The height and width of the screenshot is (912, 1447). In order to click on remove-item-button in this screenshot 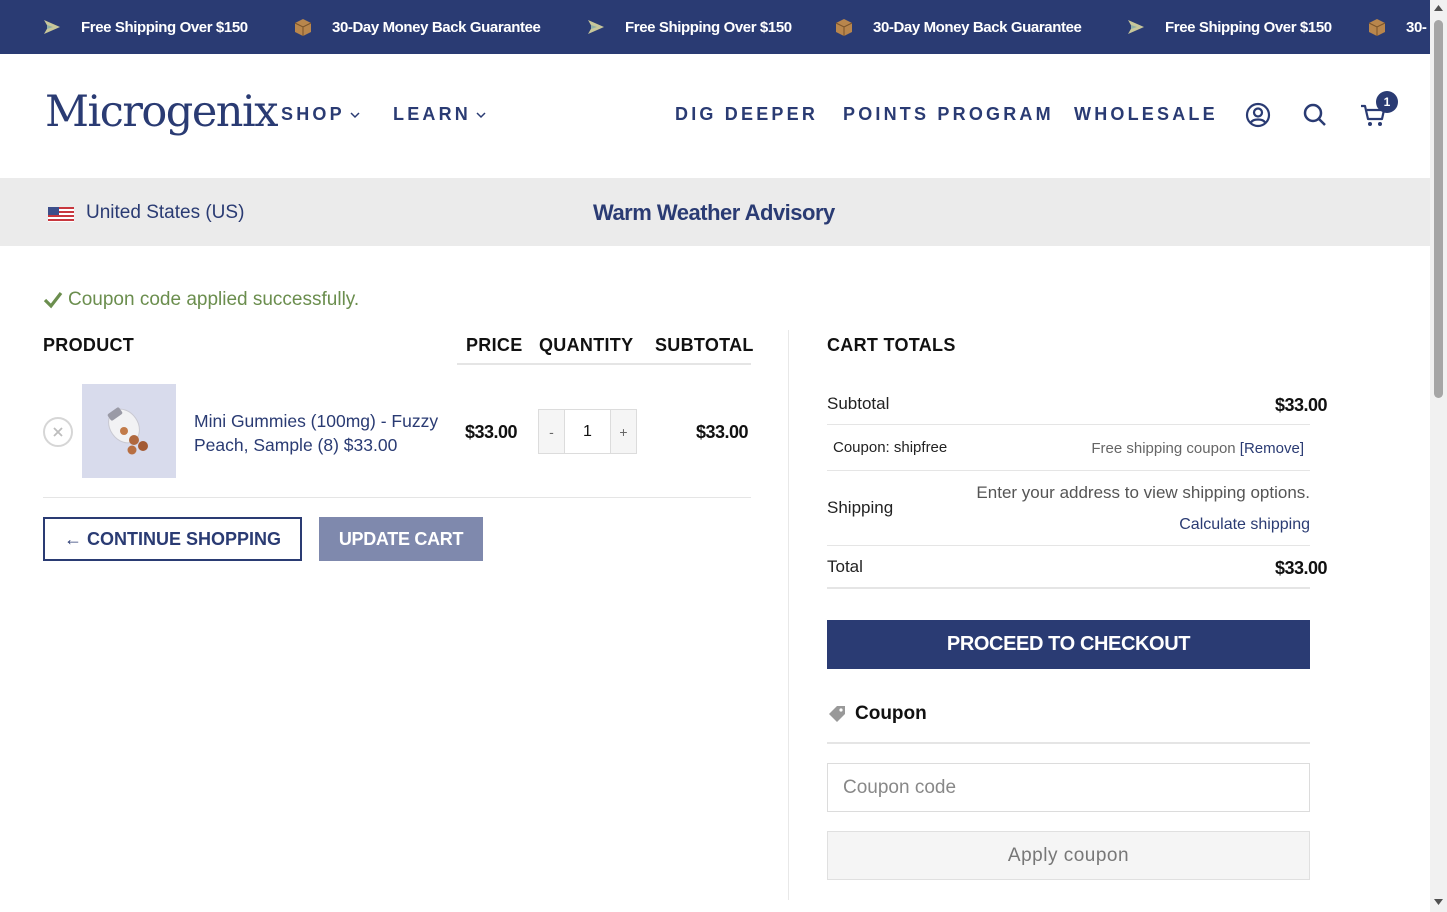, I will do `click(58, 432)`.